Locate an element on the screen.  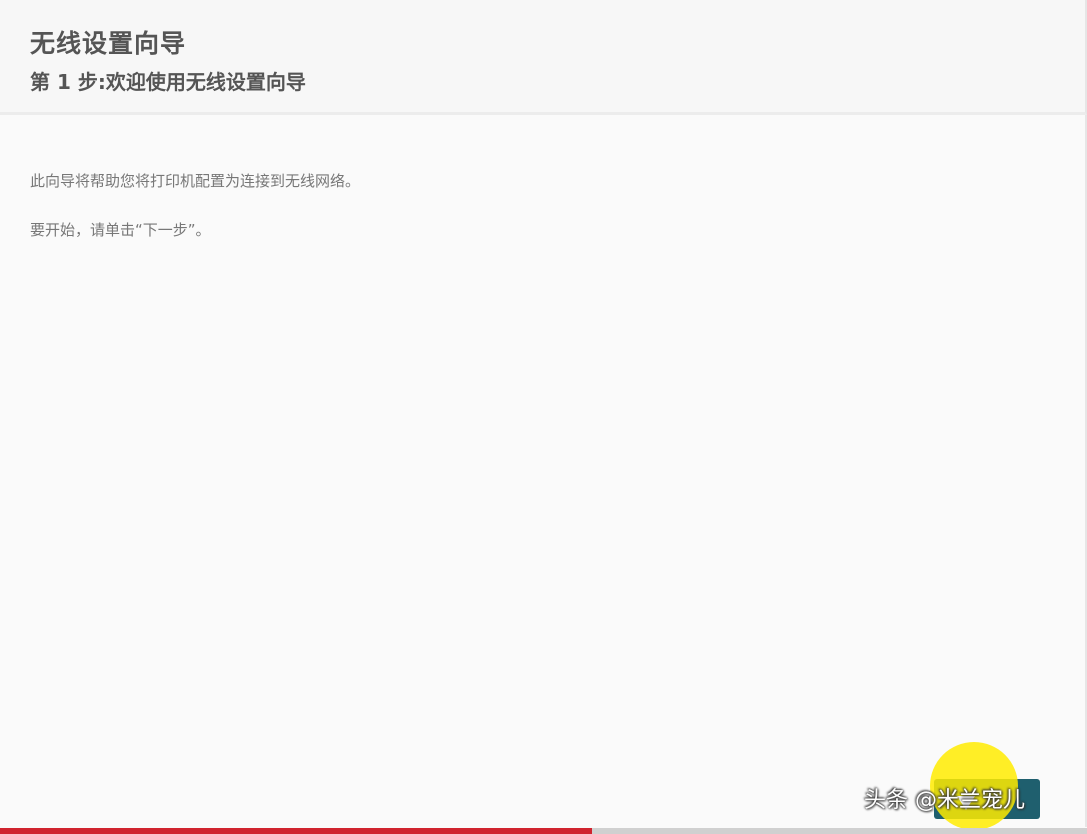
wizard-description: 此向导将帮助您将打印机配置为连接到无线网络。 is located at coordinates (195, 181).